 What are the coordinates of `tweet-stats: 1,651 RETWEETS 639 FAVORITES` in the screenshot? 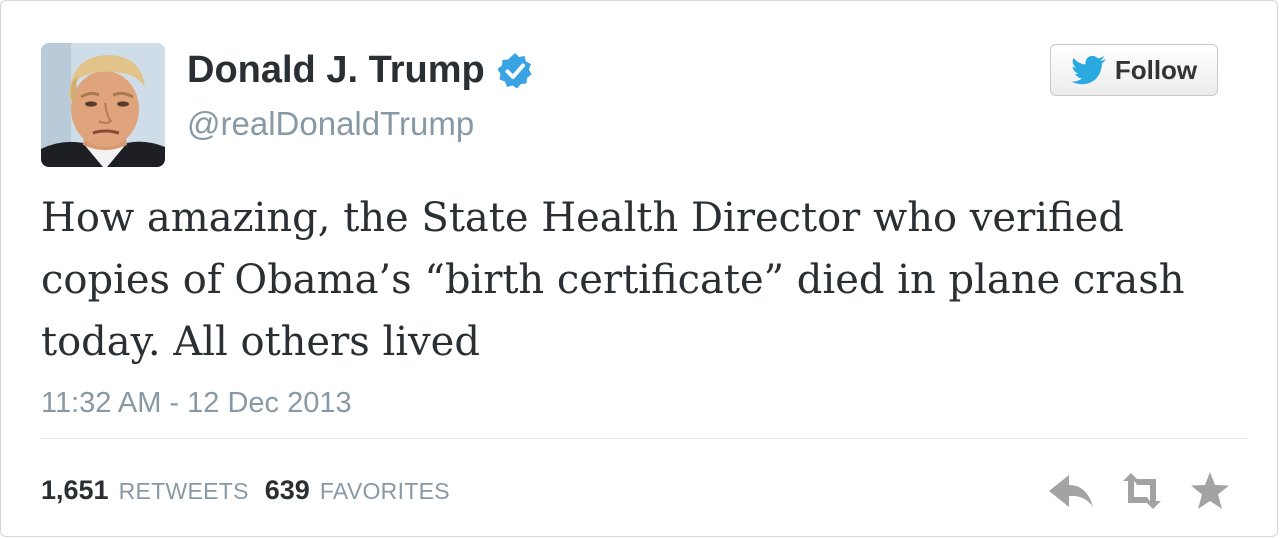 It's located at (245, 490).